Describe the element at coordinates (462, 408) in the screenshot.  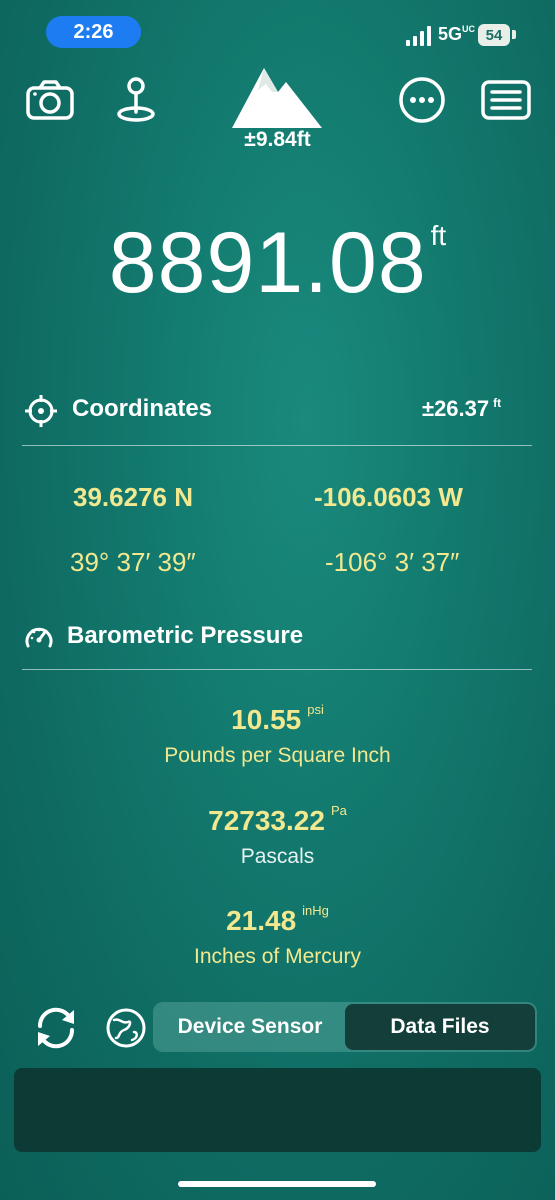
I see `coordinates-accuracy: ±26.37 ft` at that location.